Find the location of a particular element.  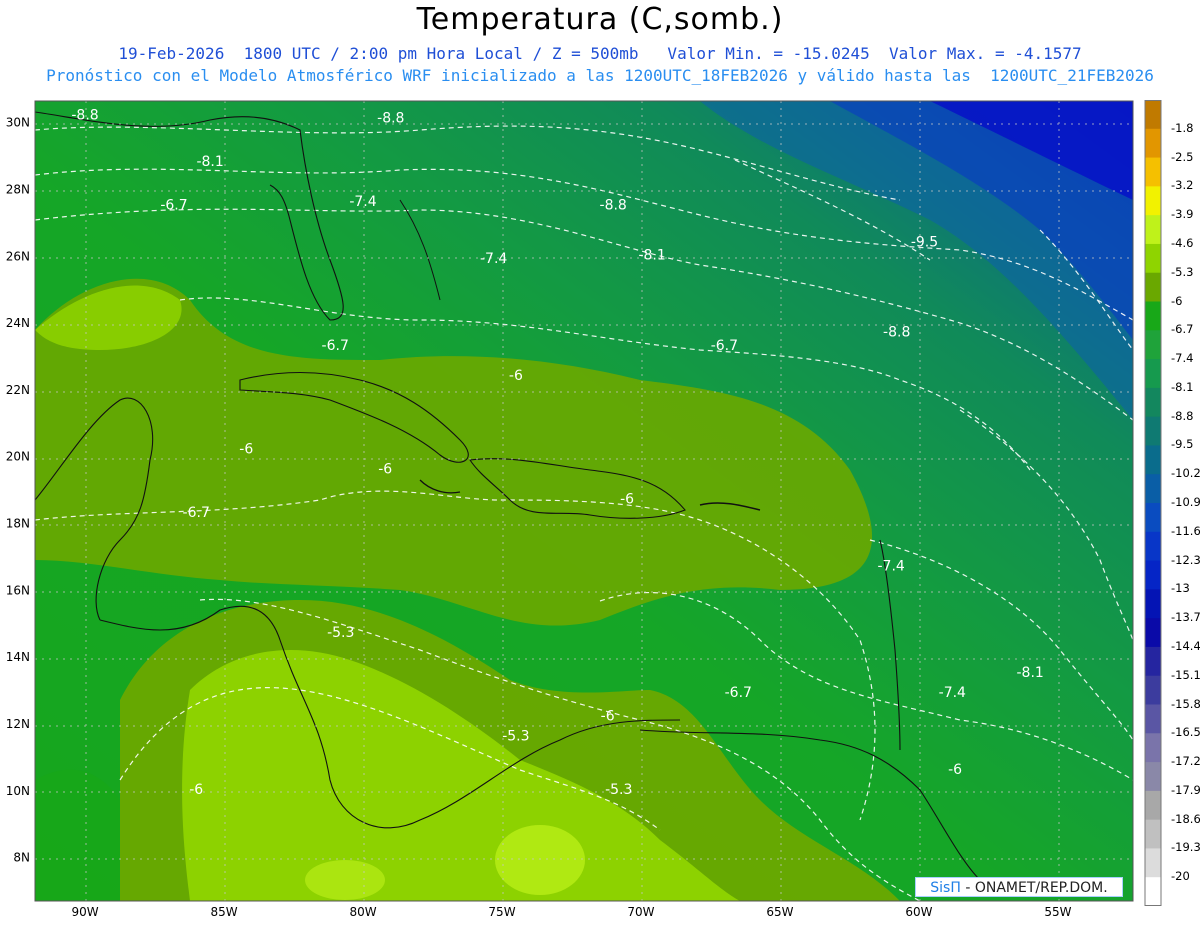

colorbar-label: -13 is located at coordinates (1180, 588).